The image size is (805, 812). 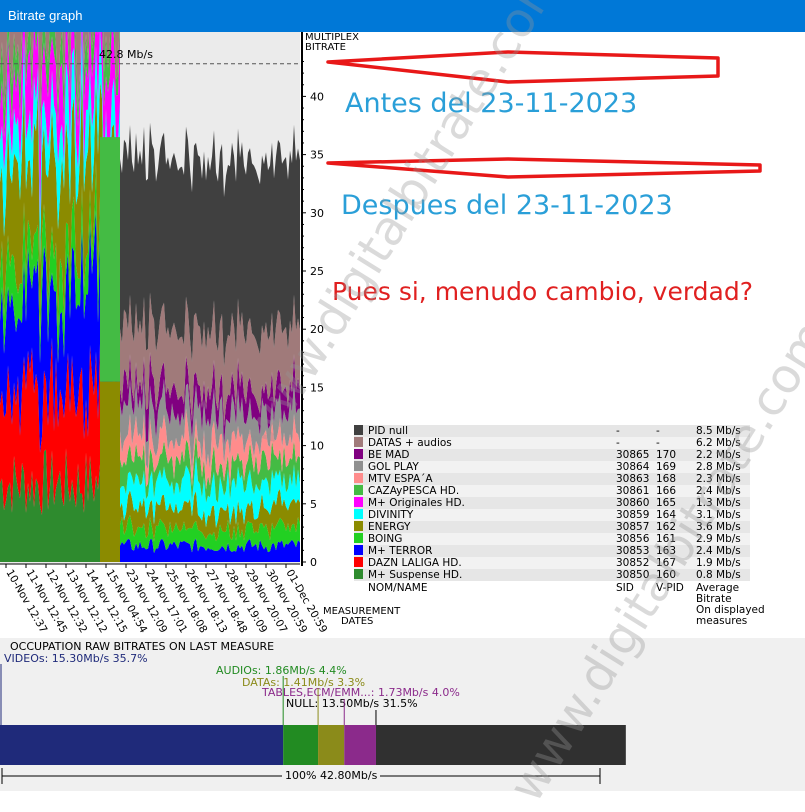 I want to click on occupation-segment-videos, so click(x=142, y=745).